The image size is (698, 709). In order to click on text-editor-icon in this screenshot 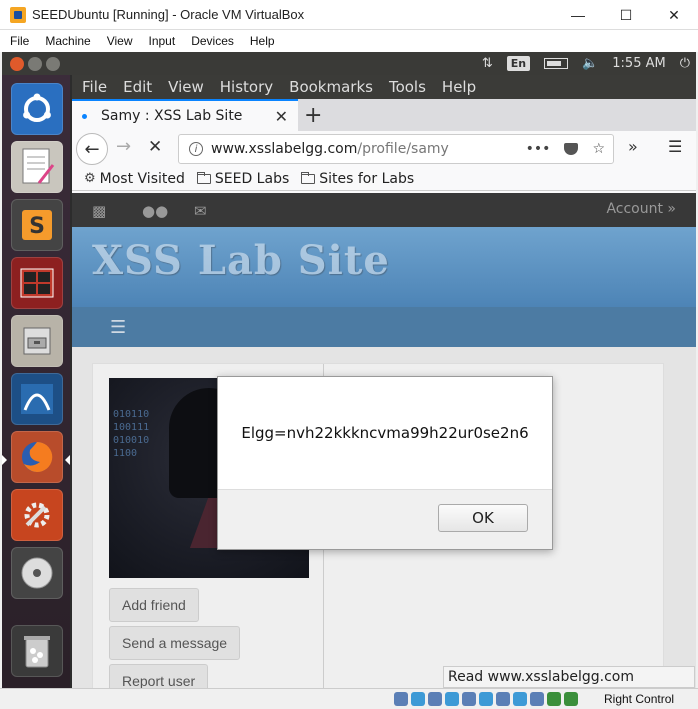, I will do `click(37, 167)`.